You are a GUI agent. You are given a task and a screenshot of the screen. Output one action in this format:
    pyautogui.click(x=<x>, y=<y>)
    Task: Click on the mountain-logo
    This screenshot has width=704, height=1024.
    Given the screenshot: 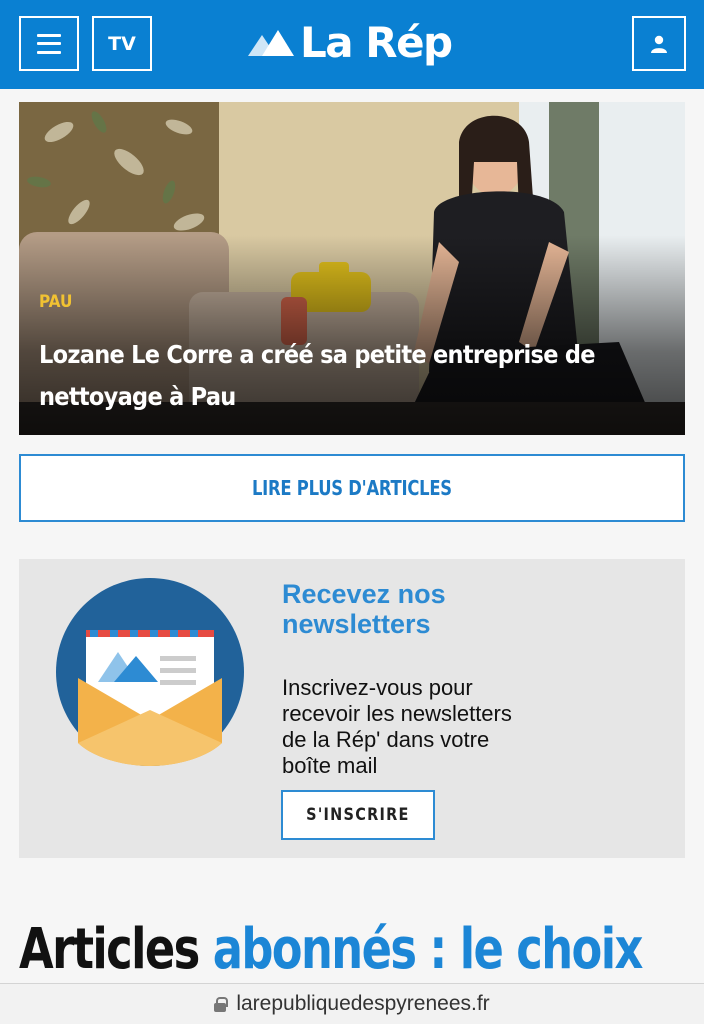 What is the action you would take?
    pyautogui.click(x=271, y=43)
    